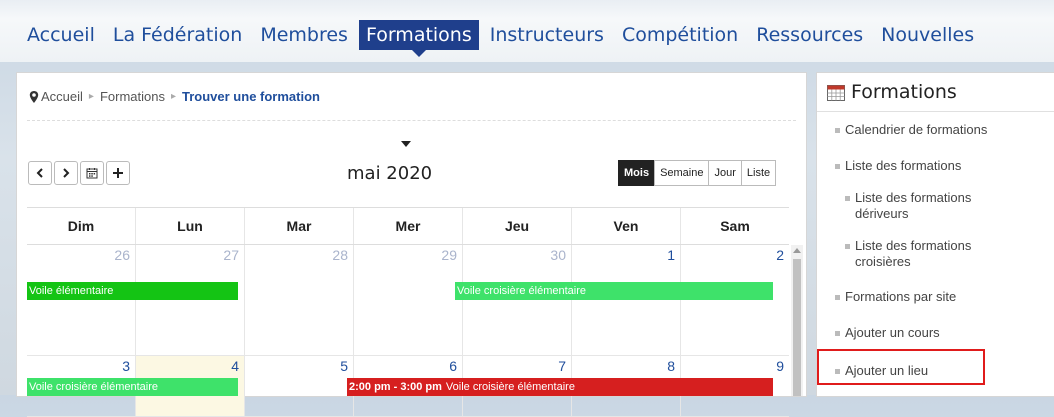  I want to click on nav-item-formations: Formations, so click(418, 35).